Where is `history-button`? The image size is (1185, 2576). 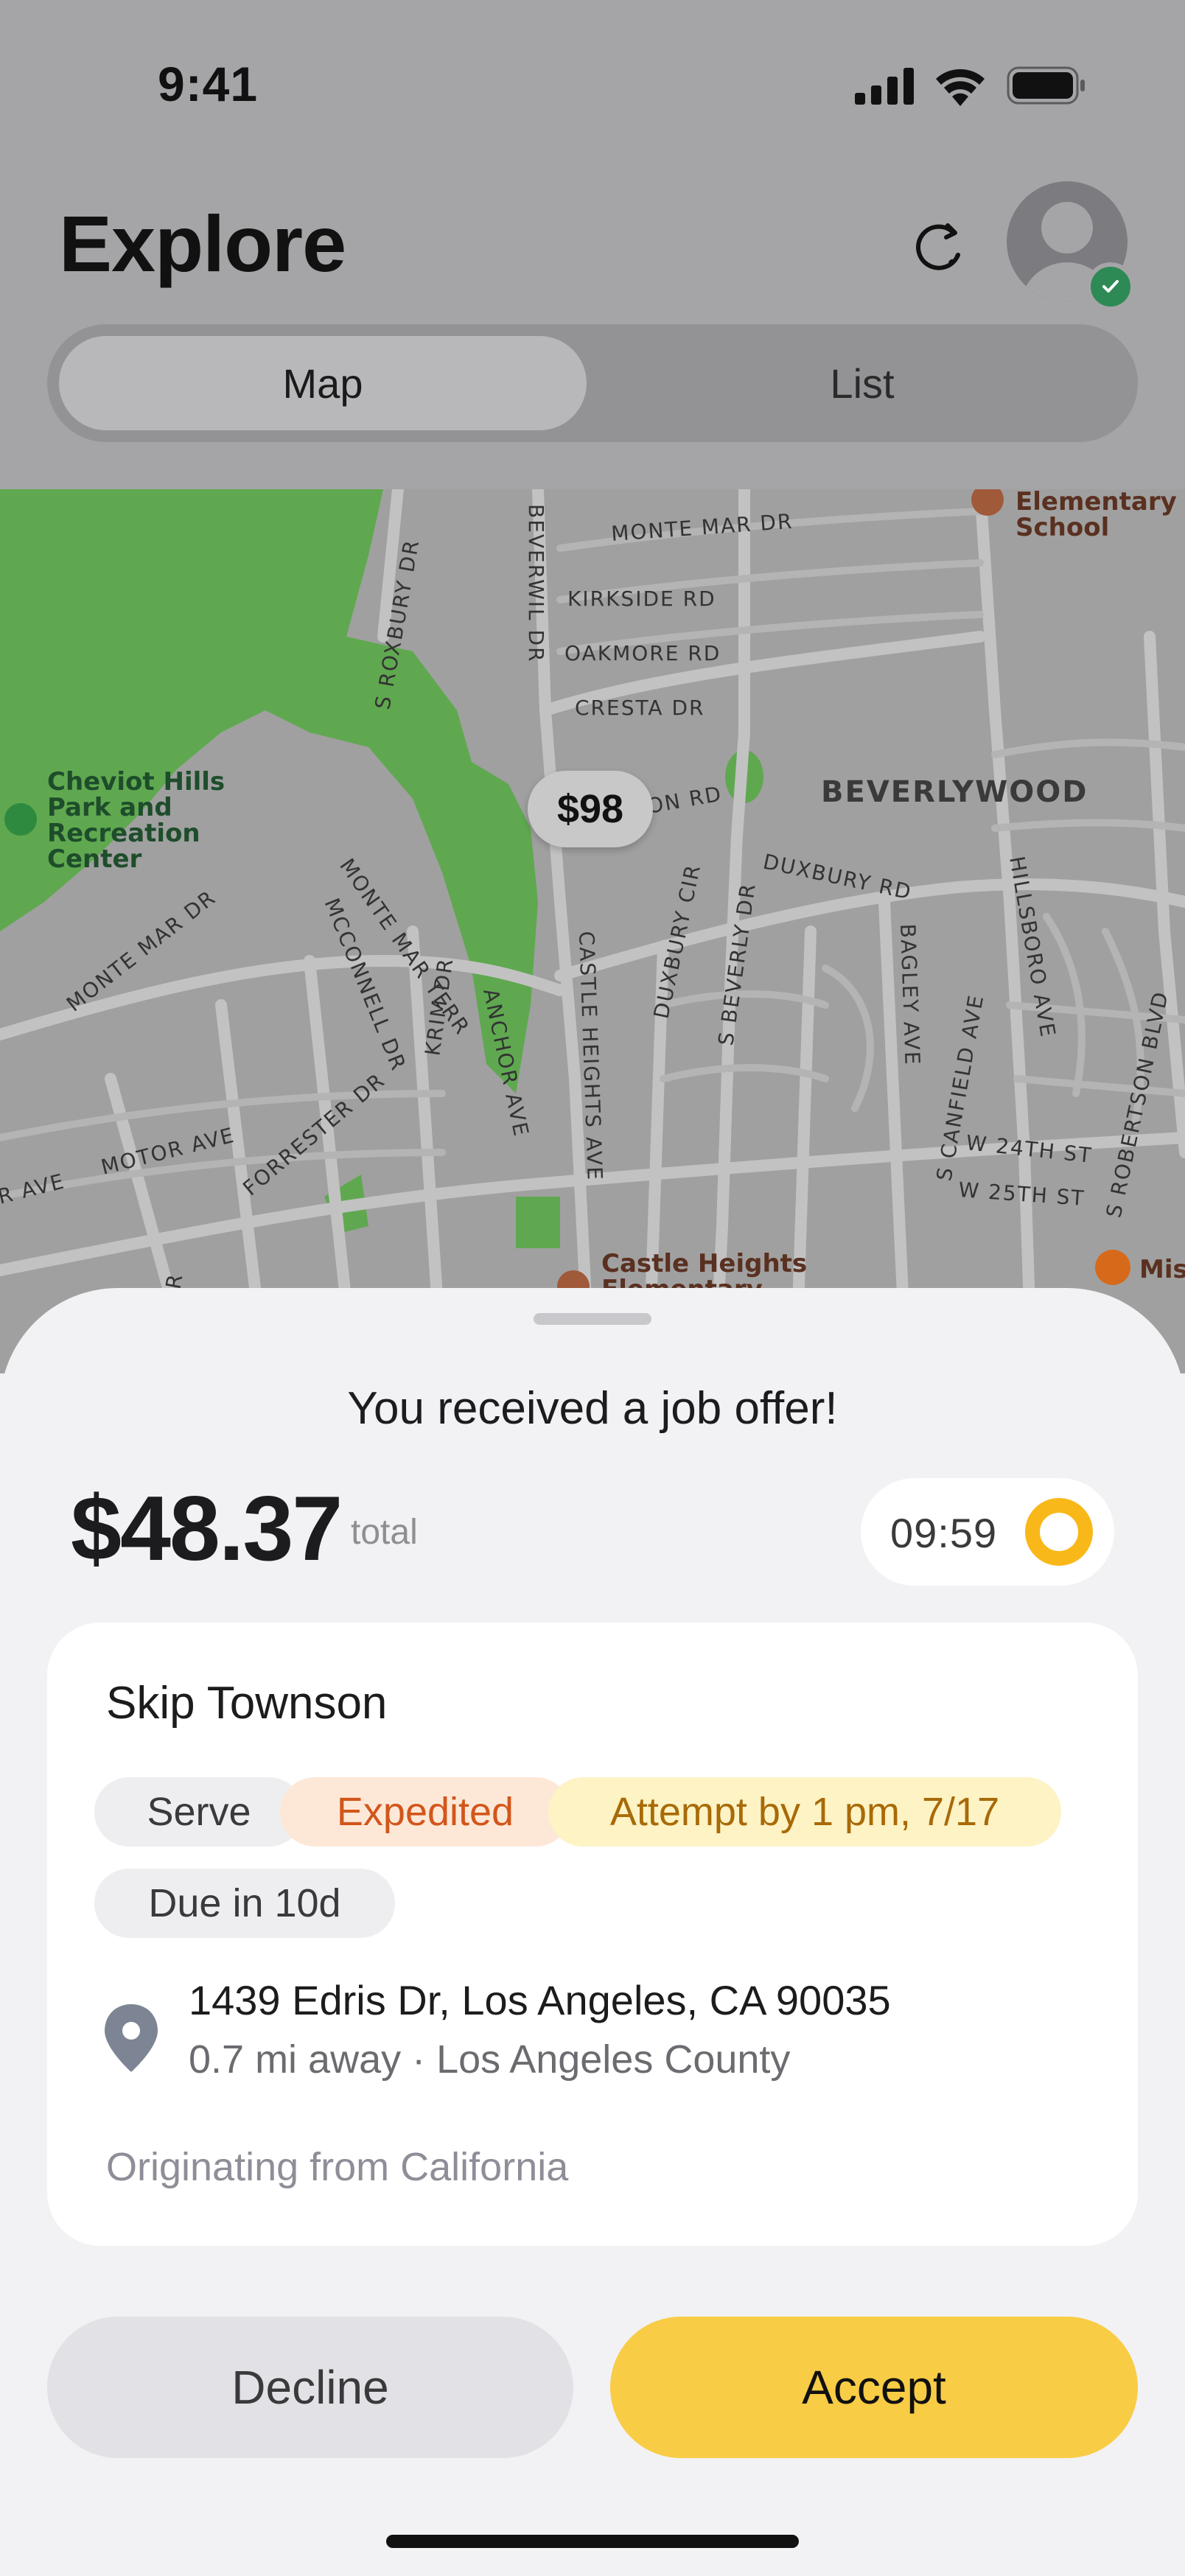
history-button is located at coordinates (939, 246).